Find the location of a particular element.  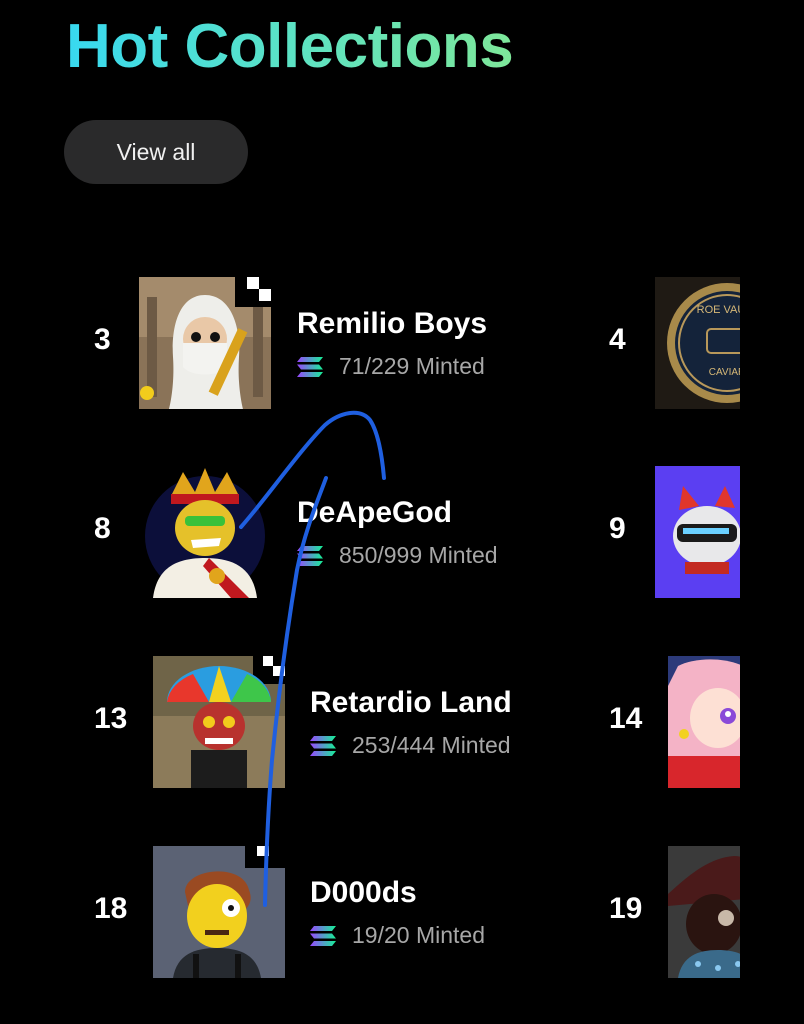

view-all-button: View all is located at coordinates (156, 152).